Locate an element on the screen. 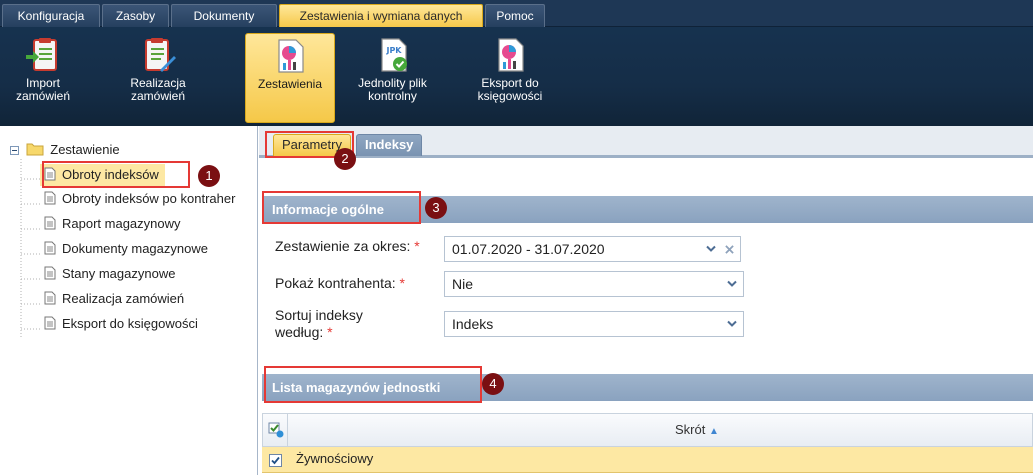 The image size is (1033, 475). section-warehouses-title: Lista magazynów jednostki is located at coordinates (356, 387).